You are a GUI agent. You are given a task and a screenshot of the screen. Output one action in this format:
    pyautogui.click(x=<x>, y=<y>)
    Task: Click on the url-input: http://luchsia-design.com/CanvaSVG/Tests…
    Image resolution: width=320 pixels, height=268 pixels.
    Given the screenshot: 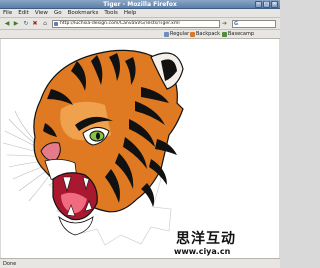 What is the action you would take?
    pyautogui.click(x=136, y=24)
    